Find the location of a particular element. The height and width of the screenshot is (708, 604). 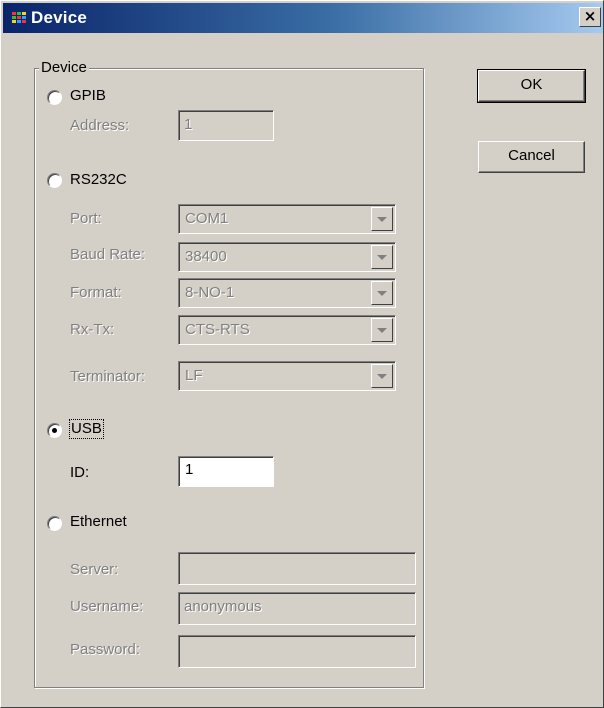

cancel-button: Cancel is located at coordinates (531, 157).